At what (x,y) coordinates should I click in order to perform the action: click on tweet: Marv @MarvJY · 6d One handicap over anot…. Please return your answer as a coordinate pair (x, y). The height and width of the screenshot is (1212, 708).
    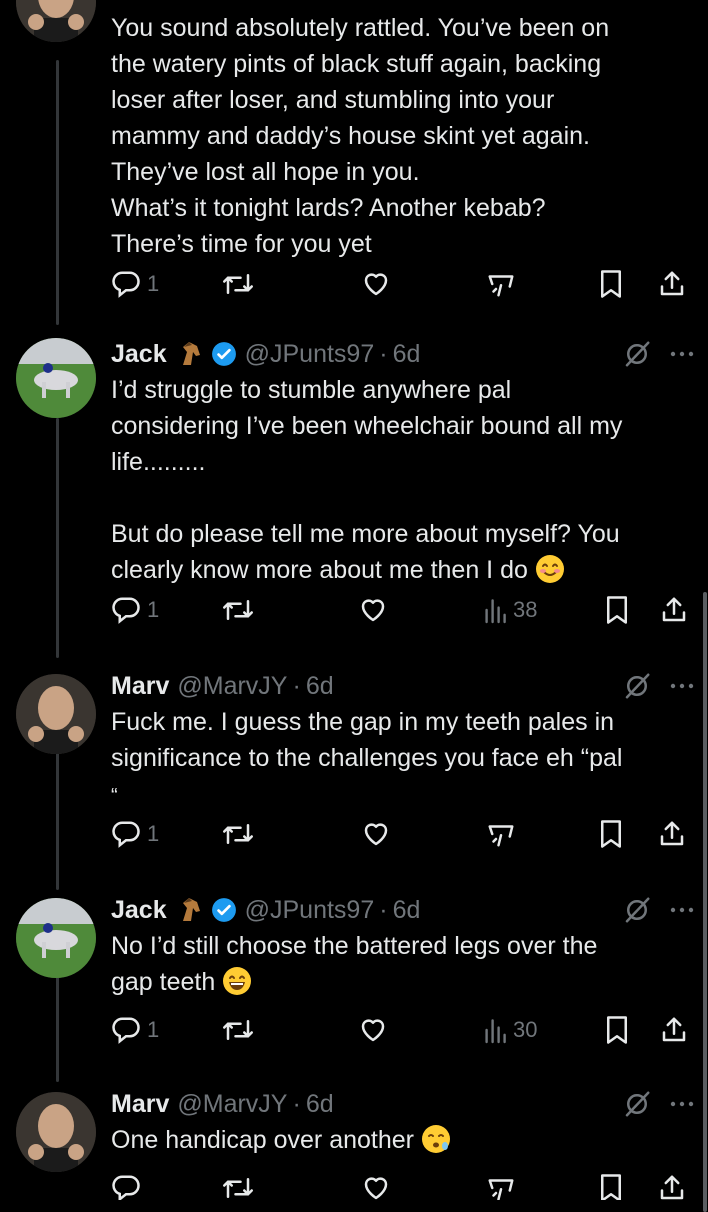
    Looking at the image, I should click on (354, 1142).